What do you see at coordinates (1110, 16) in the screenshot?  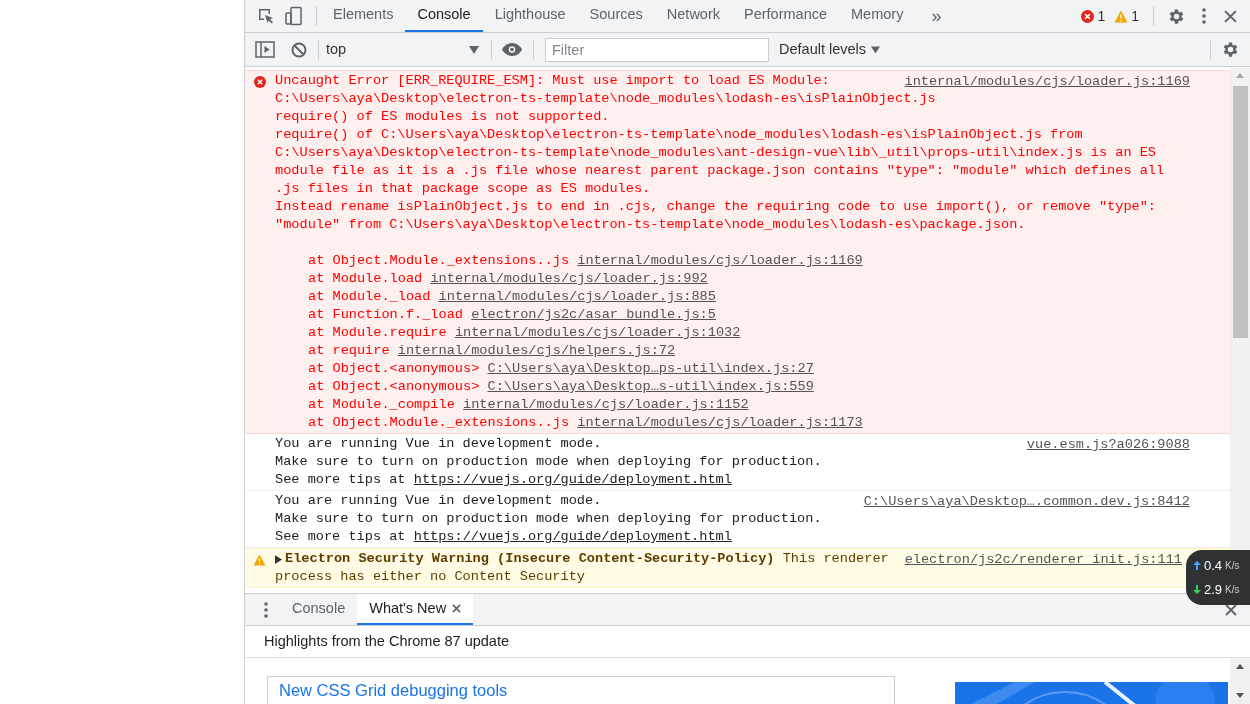 I see `issue-counter: 1 1` at bounding box center [1110, 16].